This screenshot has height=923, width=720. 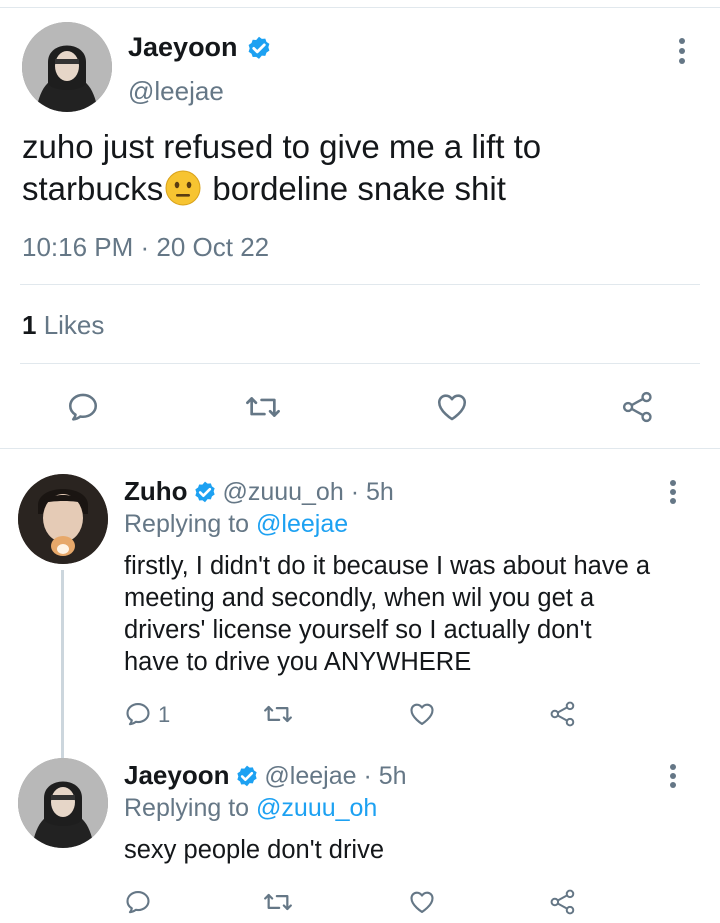 What do you see at coordinates (251, 808) in the screenshot?
I see `reply-2-replying-to: Replying to @zuuu_oh` at bounding box center [251, 808].